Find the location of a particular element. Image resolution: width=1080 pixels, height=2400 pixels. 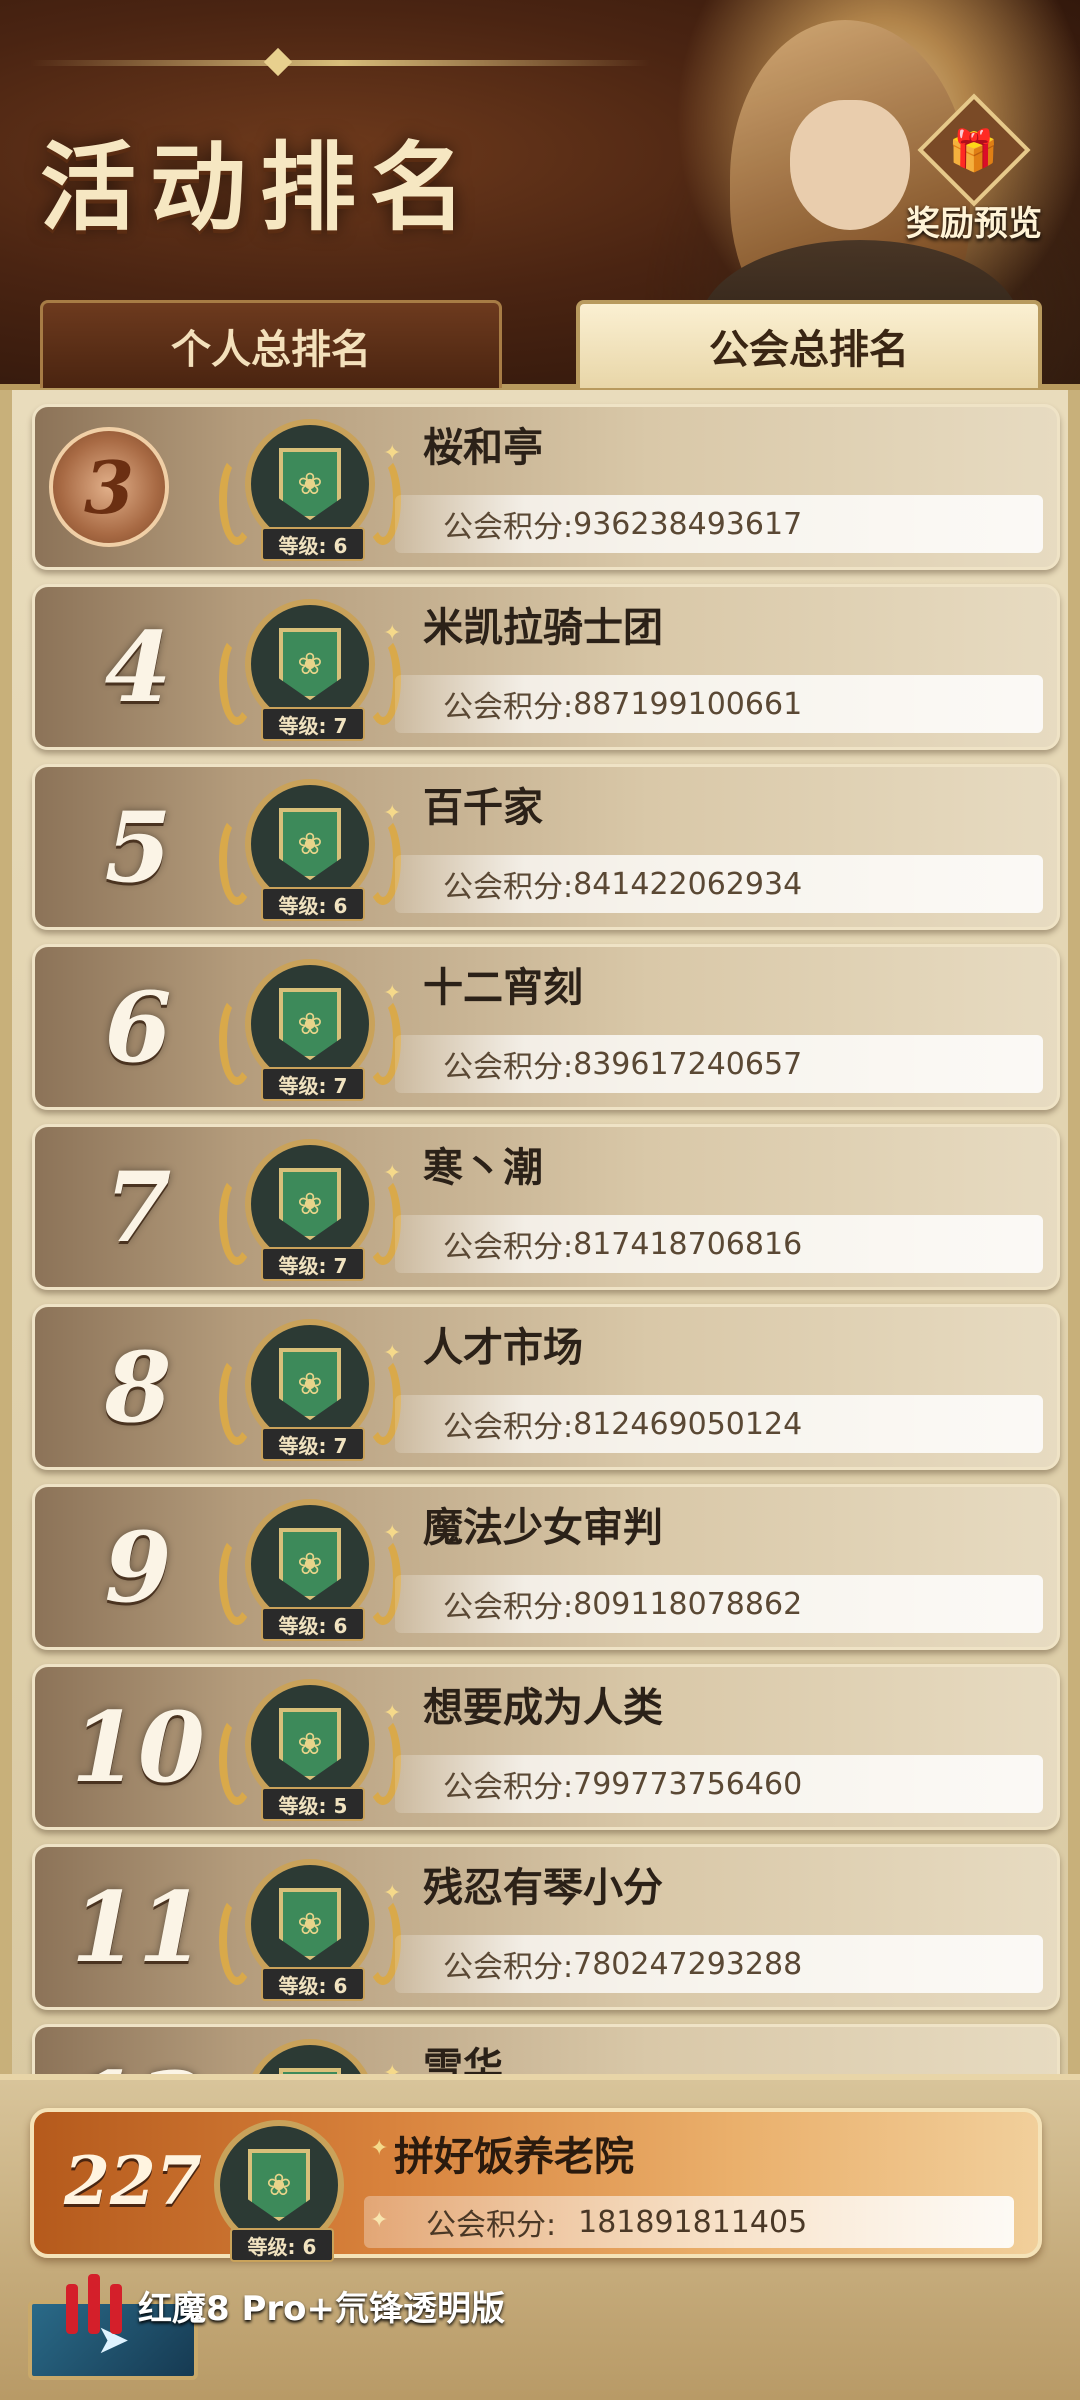

guild-score-value: 809118078862 is located at coordinates (688, 1604).